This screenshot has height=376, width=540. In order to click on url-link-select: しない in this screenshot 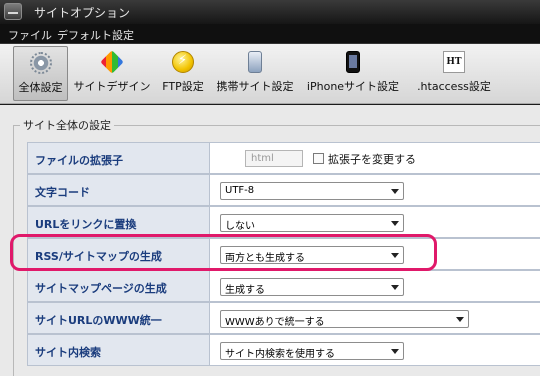, I will do `click(312, 223)`.